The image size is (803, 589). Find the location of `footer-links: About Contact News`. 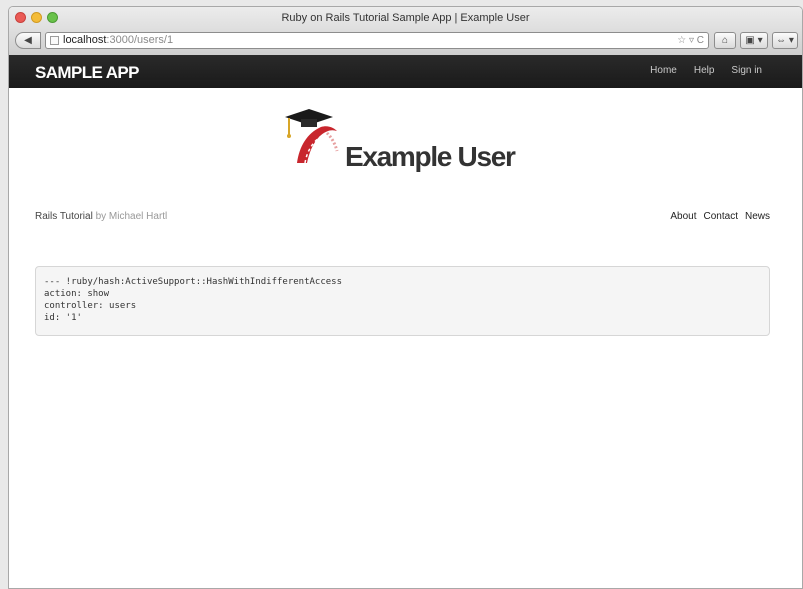

footer-links: About Contact News is located at coordinates (720, 216).